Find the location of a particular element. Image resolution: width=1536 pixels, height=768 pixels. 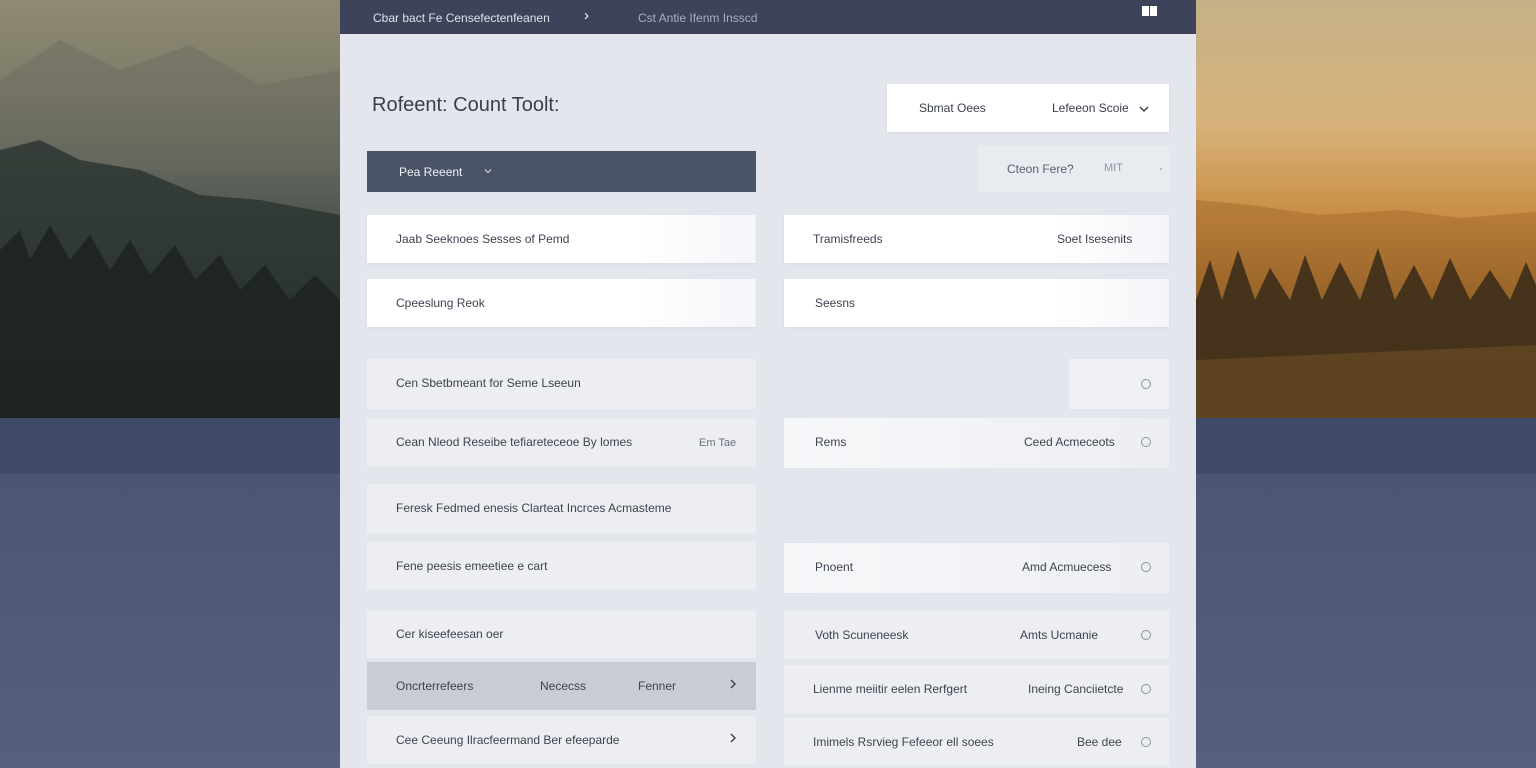

list-item-label: Cer kiseefeesan oer is located at coordinates (450, 634).